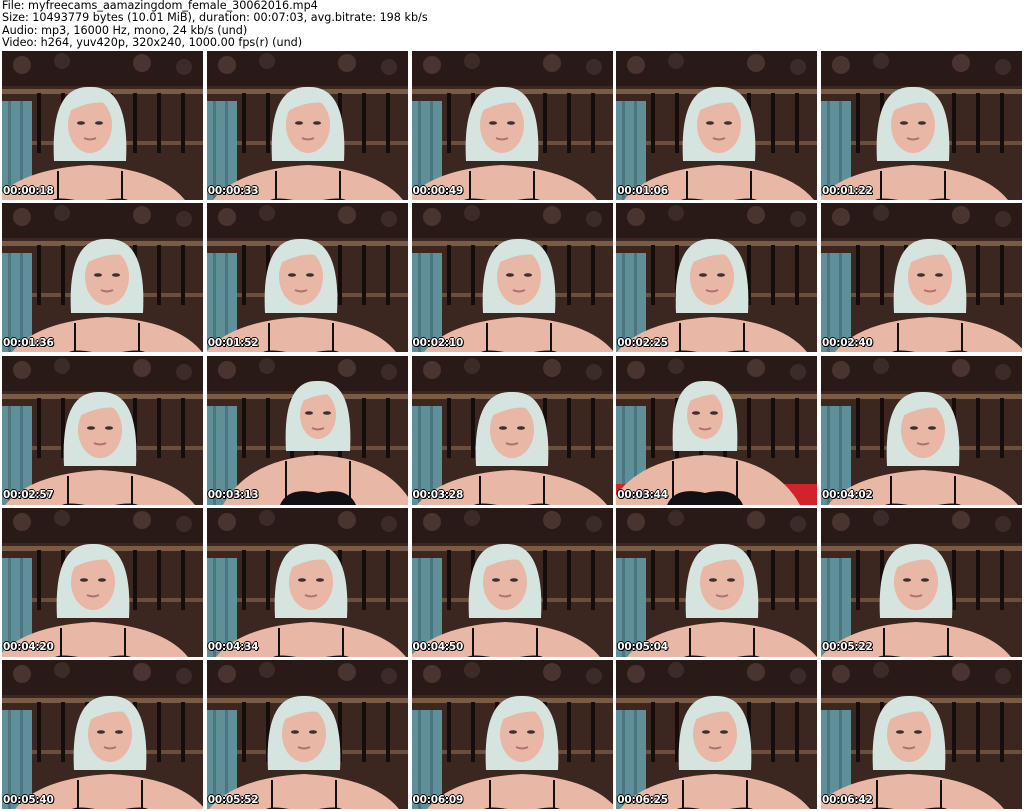 The image size is (1024, 811). What do you see at coordinates (847, 190) in the screenshot?
I see `frame-timestamp: 00:01:22` at bounding box center [847, 190].